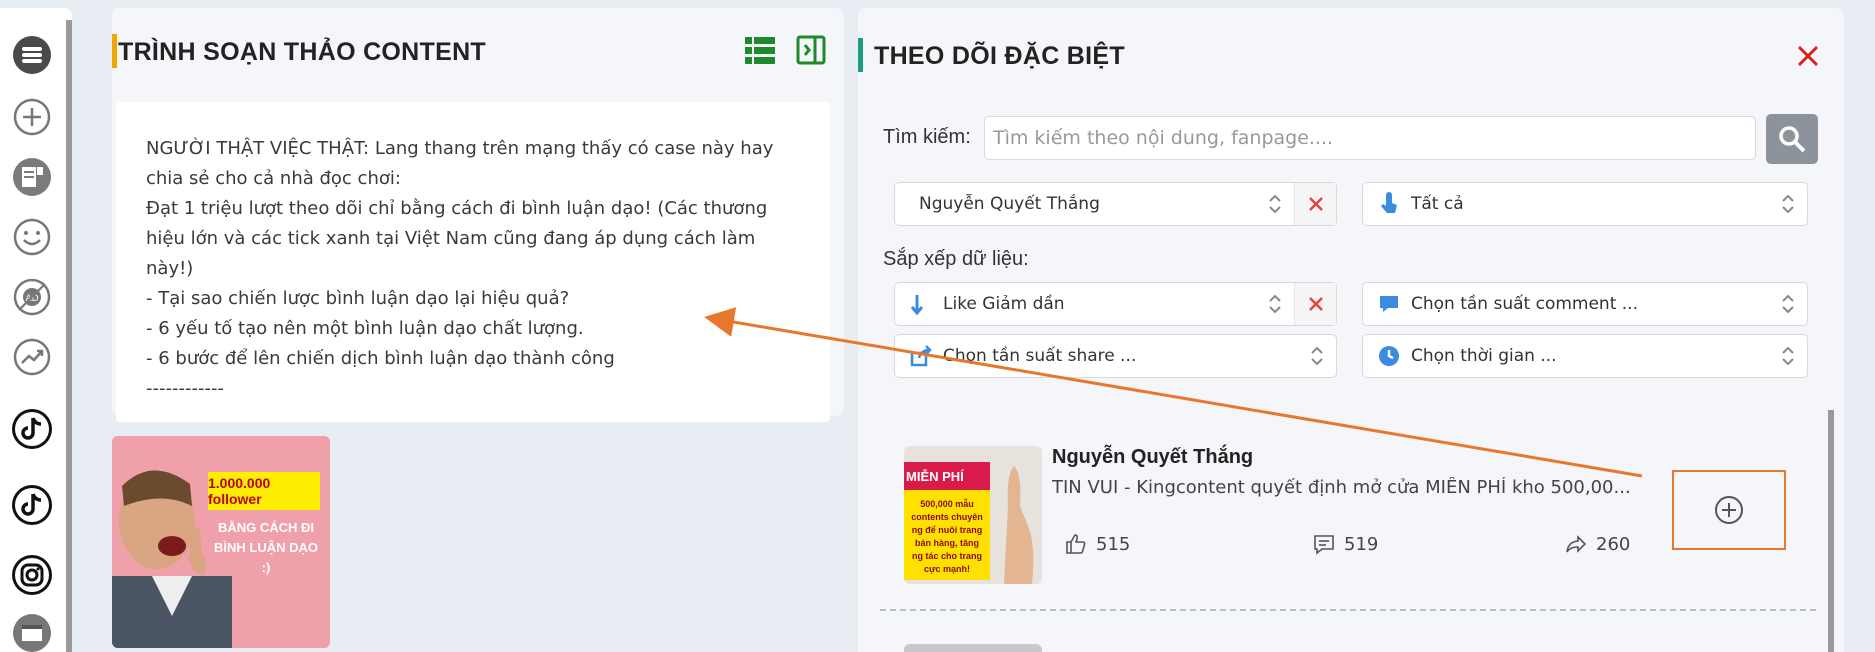  What do you see at coordinates (1576, 544) in the screenshot?
I see `share-arrow-icon` at bounding box center [1576, 544].